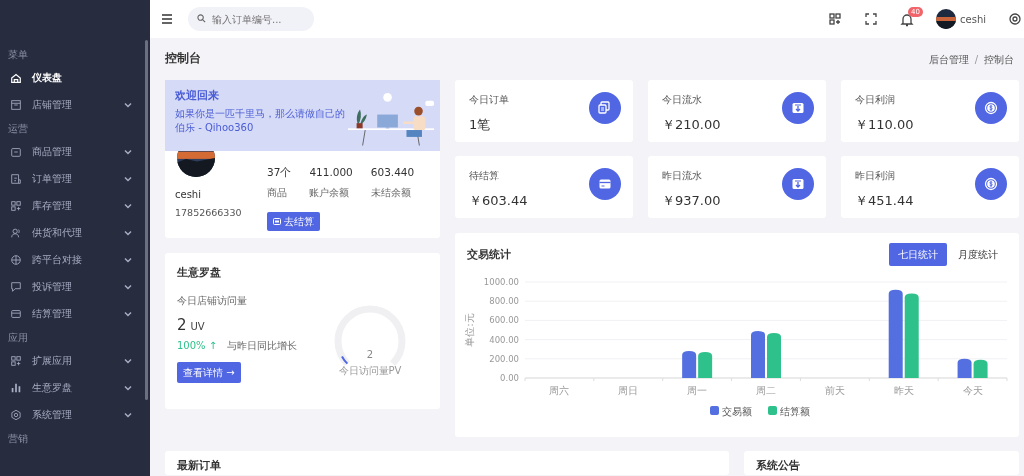 Image resolution: width=1024 pixels, height=476 pixels. What do you see at coordinates (183, 59) in the screenshot?
I see `page-title: 控制台` at bounding box center [183, 59].